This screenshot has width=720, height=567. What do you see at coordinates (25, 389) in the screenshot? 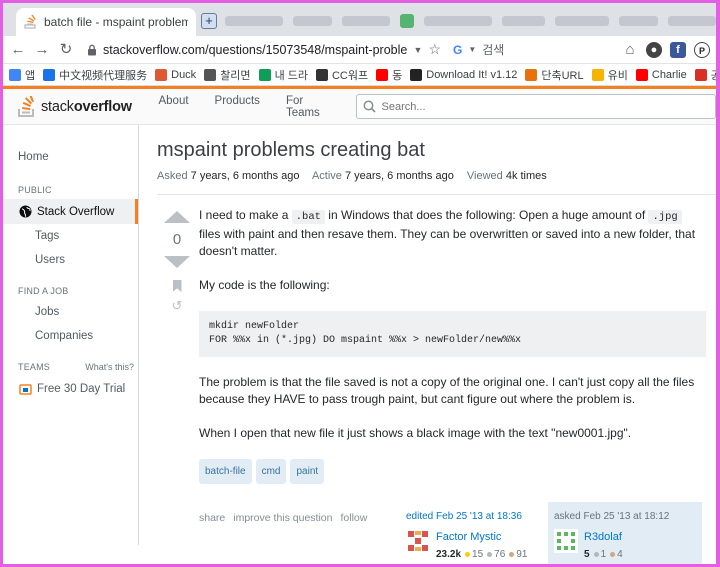
I see `briefcase-icon` at bounding box center [25, 389].